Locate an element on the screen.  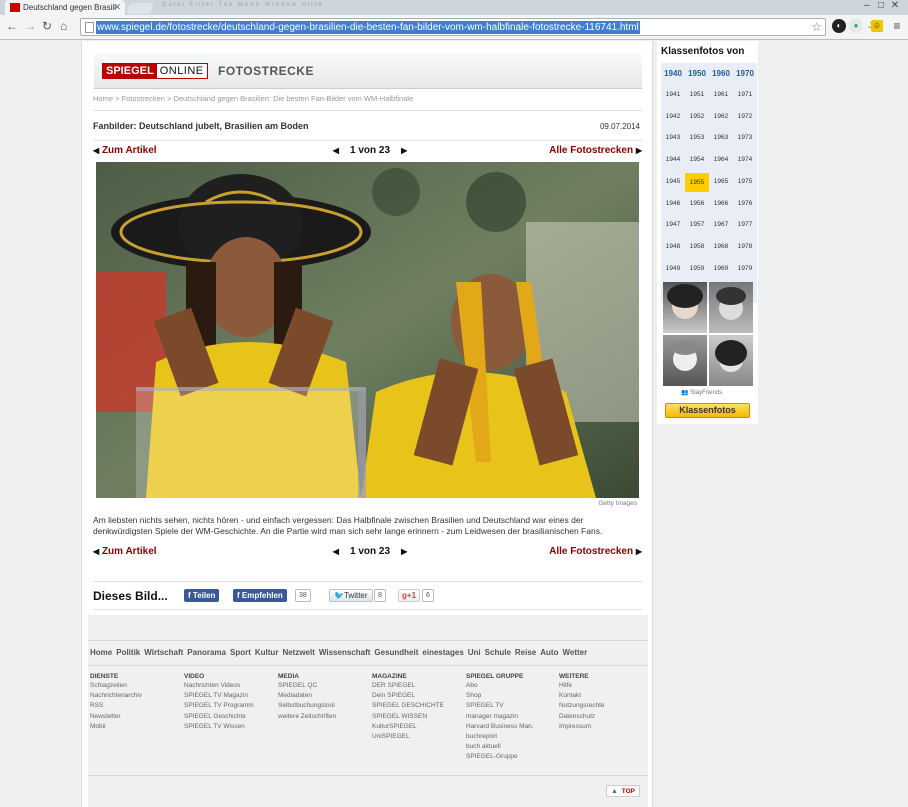
footer-link: Shop is located at coordinates (512, 696).